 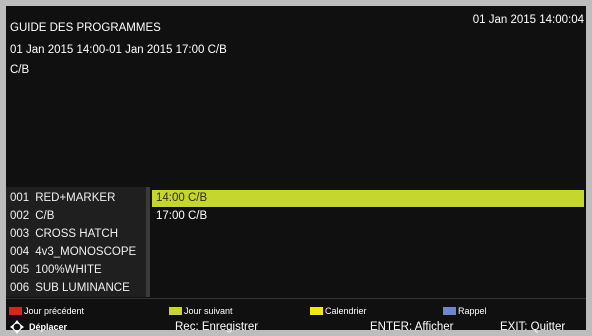 What do you see at coordinates (32, 216) in the screenshot?
I see `channel-item: 002 C/B` at bounding box center [32, 216].